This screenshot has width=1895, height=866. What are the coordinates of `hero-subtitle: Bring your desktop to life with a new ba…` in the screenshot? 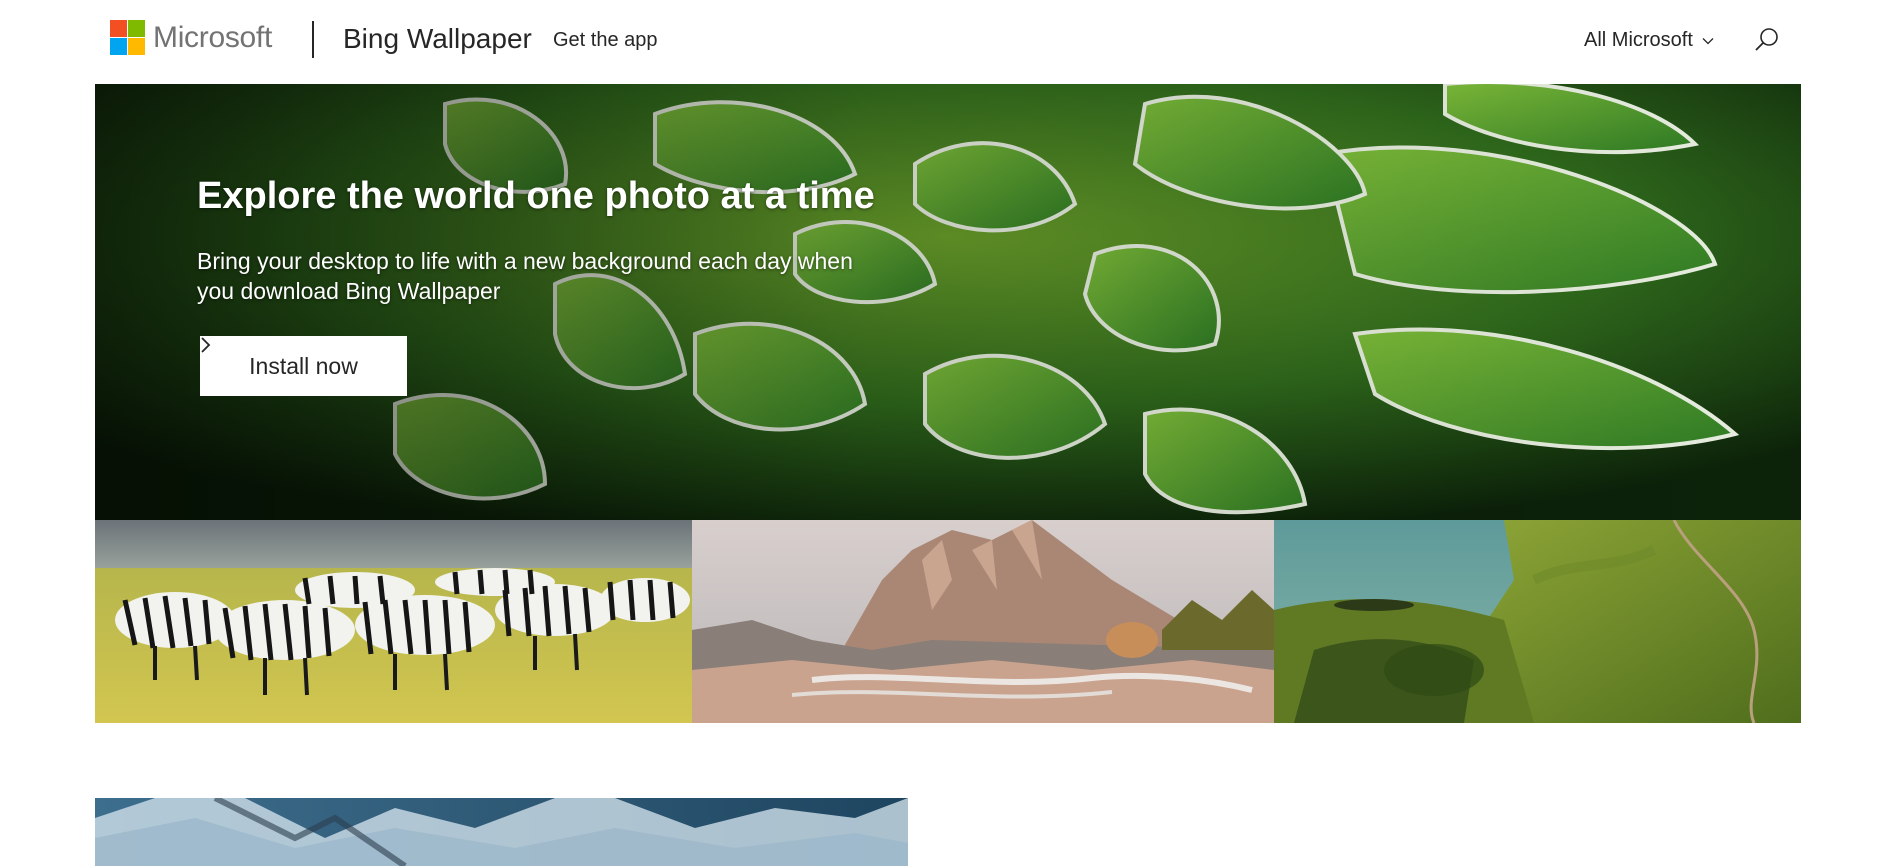 It's located at (525, 275).